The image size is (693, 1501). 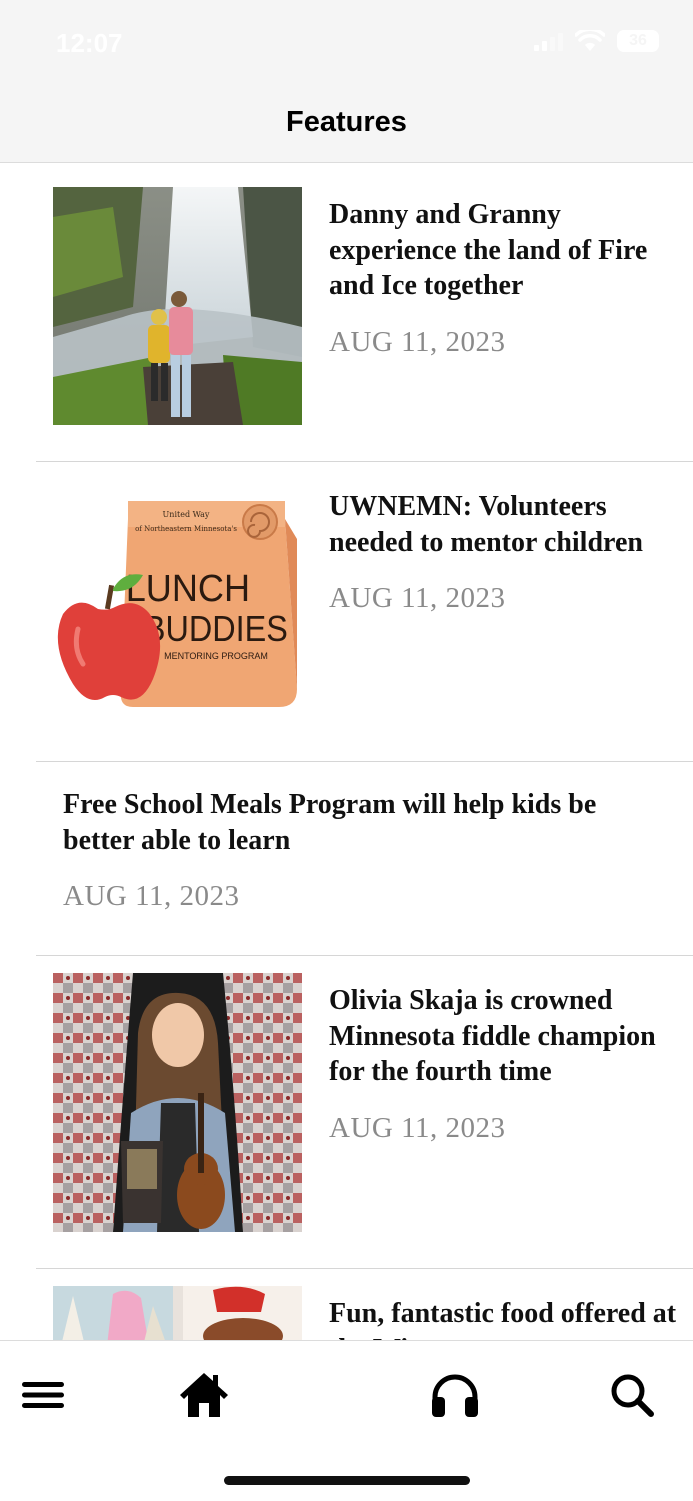 I want to click on status-bar: 12:07 36, so click(x=346, y=44).